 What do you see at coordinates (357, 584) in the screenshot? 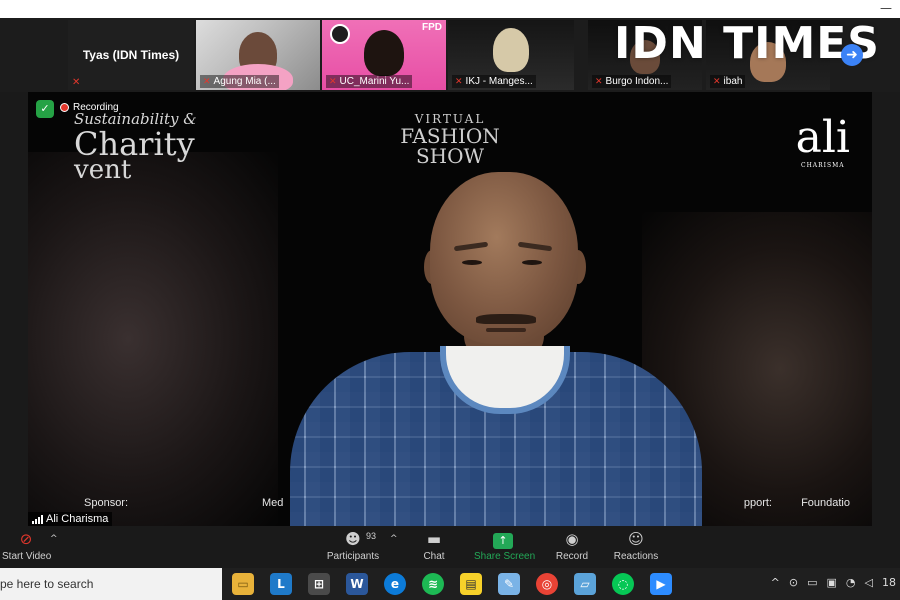
I see `word-icon: W` at bounding box center [357, 584].